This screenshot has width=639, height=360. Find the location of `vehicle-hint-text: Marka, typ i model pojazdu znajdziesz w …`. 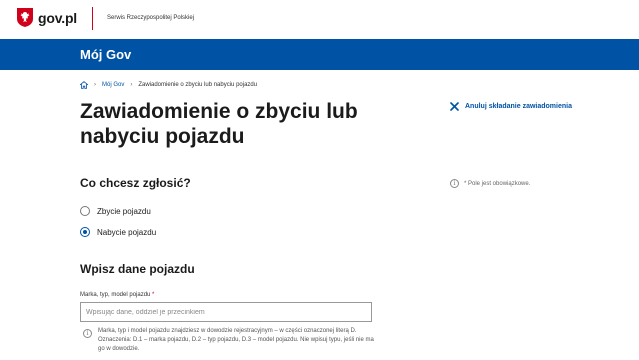

vehicle-hint-text: Marka, typ i model pojazdu znajdziesz w … is located at coordinates (236, 340).